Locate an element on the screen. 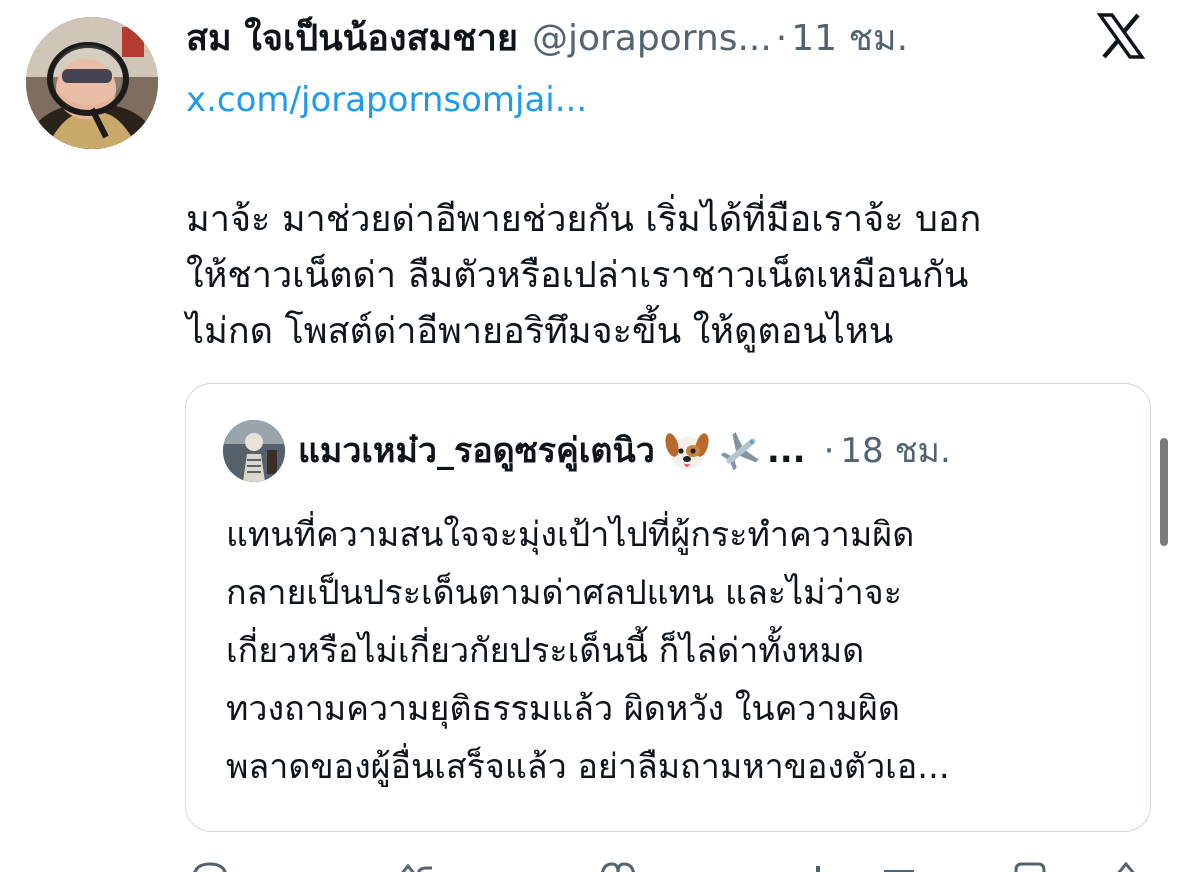  quoted-author-avatar is located at coordinates (254, 451).